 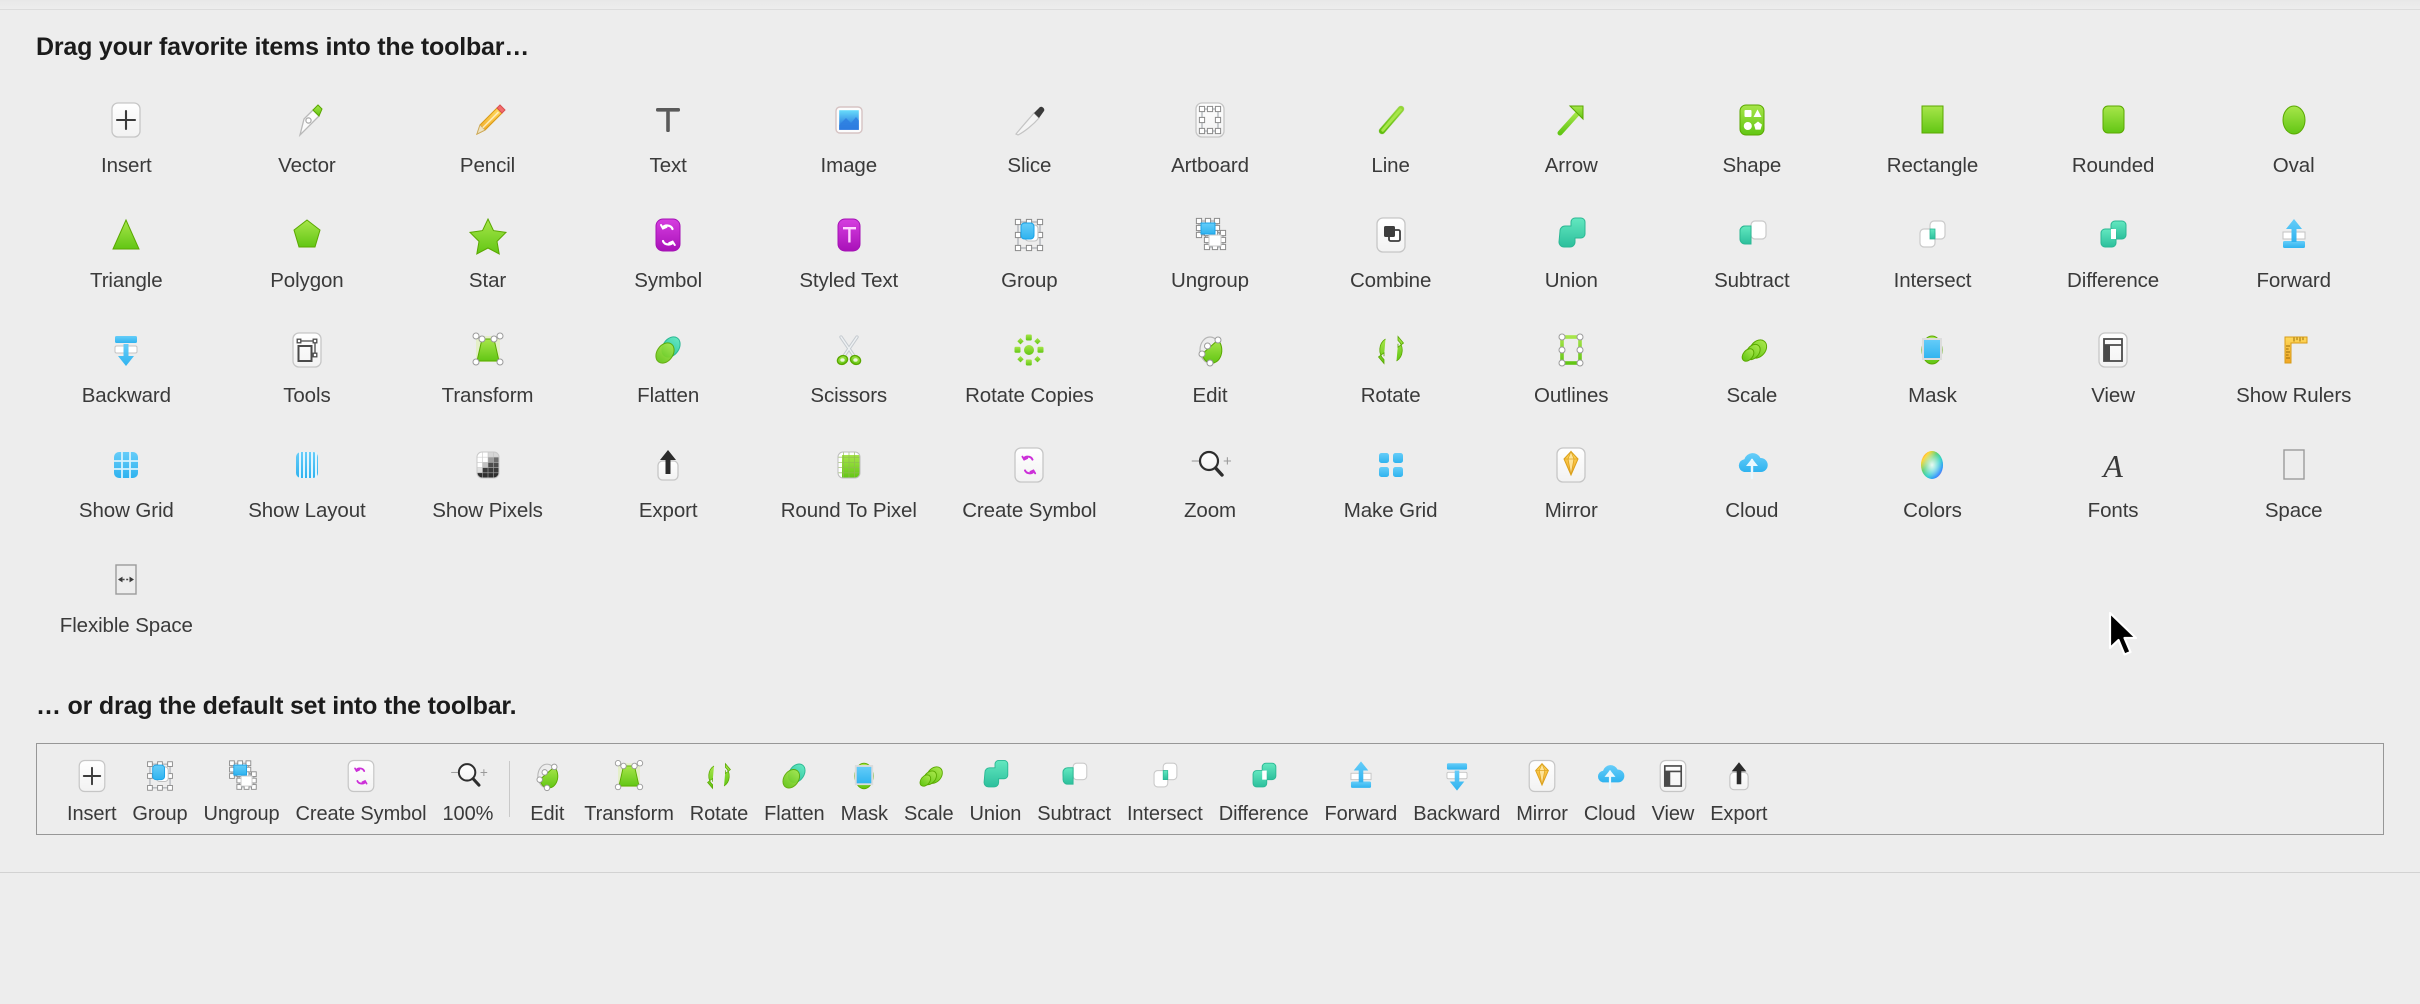 What do you see at coordinates (2113, 492) in the screenshot?
I see `palette-item-fonts: A Fonts` at bounding box center [2113, 492].